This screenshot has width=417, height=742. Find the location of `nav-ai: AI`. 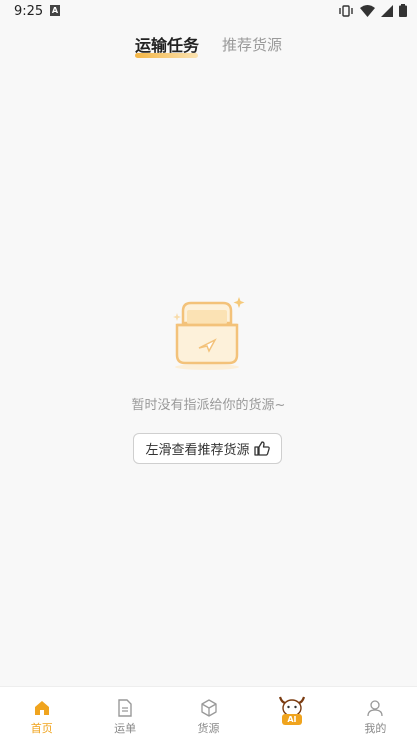

nav-ai: AI is located at coordinates (291, 714).